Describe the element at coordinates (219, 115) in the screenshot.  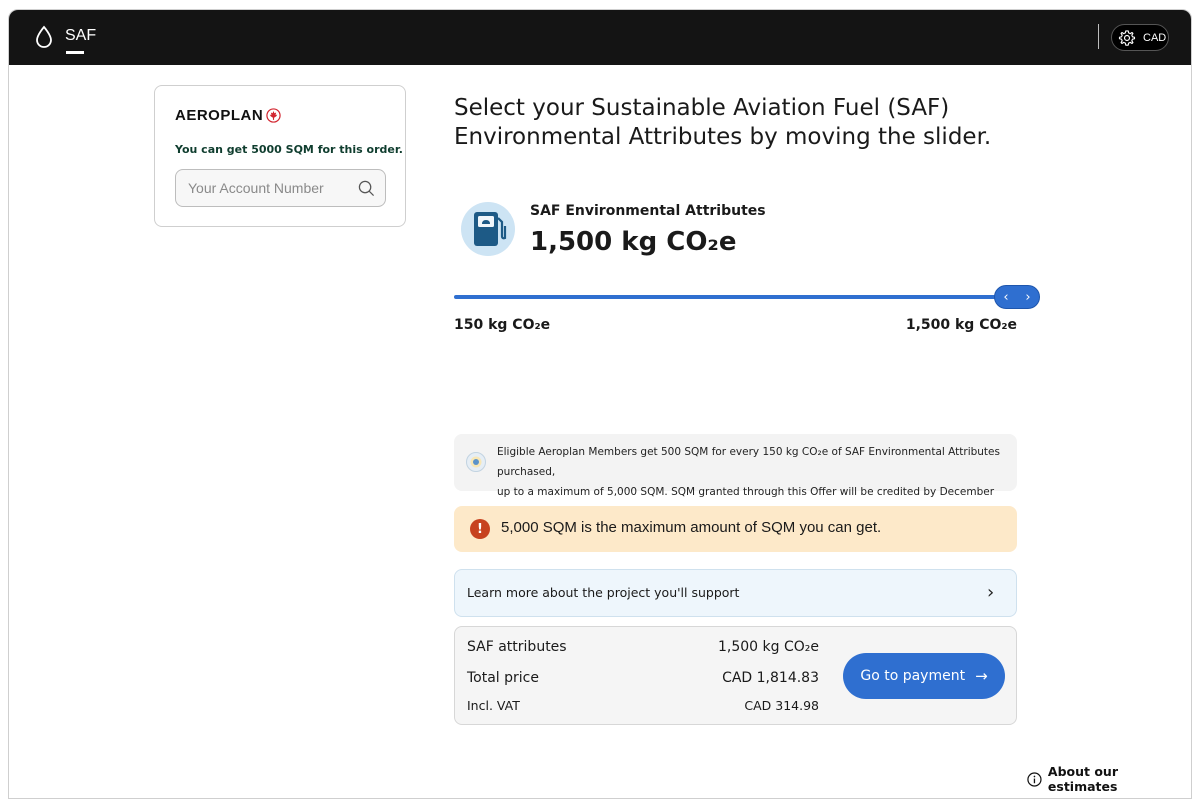
I see `aeroplan-logo-text: AEROPLAN` at that location.